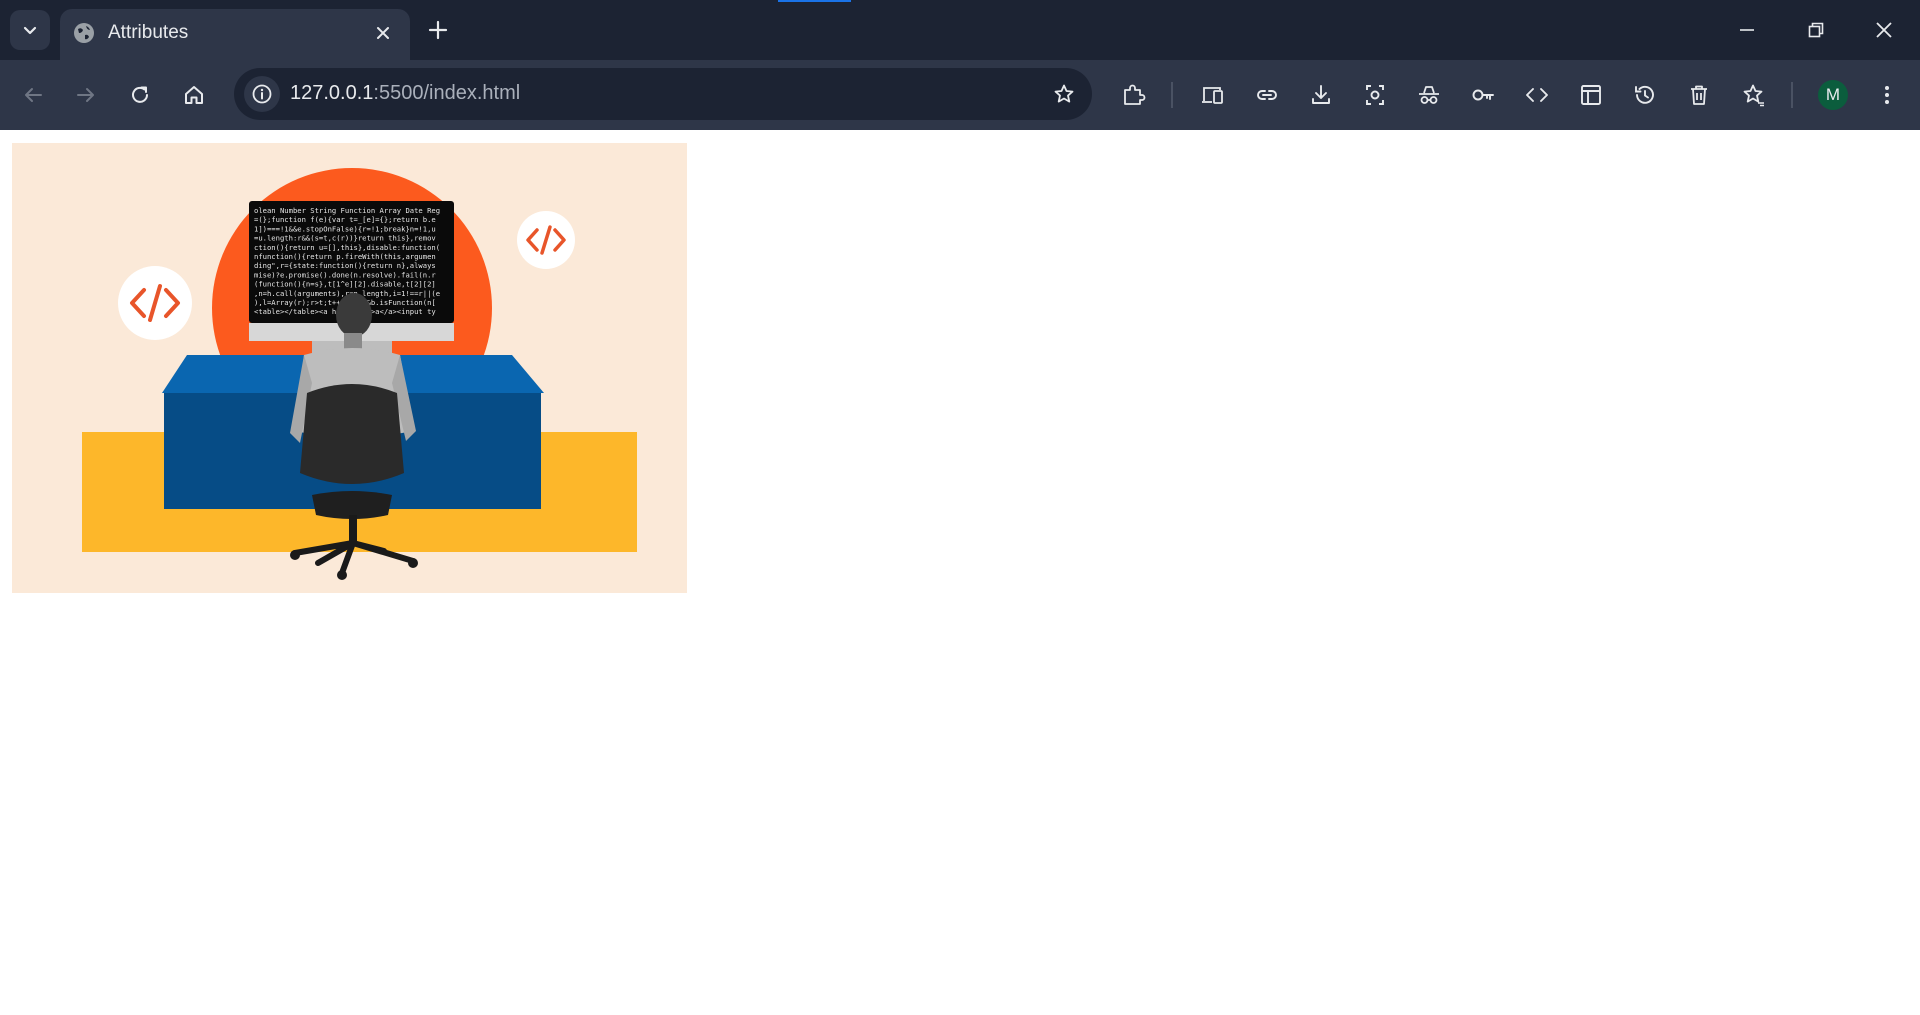 The image size is (1920, 1015). I want to click on person-neck, so click(353, 341).